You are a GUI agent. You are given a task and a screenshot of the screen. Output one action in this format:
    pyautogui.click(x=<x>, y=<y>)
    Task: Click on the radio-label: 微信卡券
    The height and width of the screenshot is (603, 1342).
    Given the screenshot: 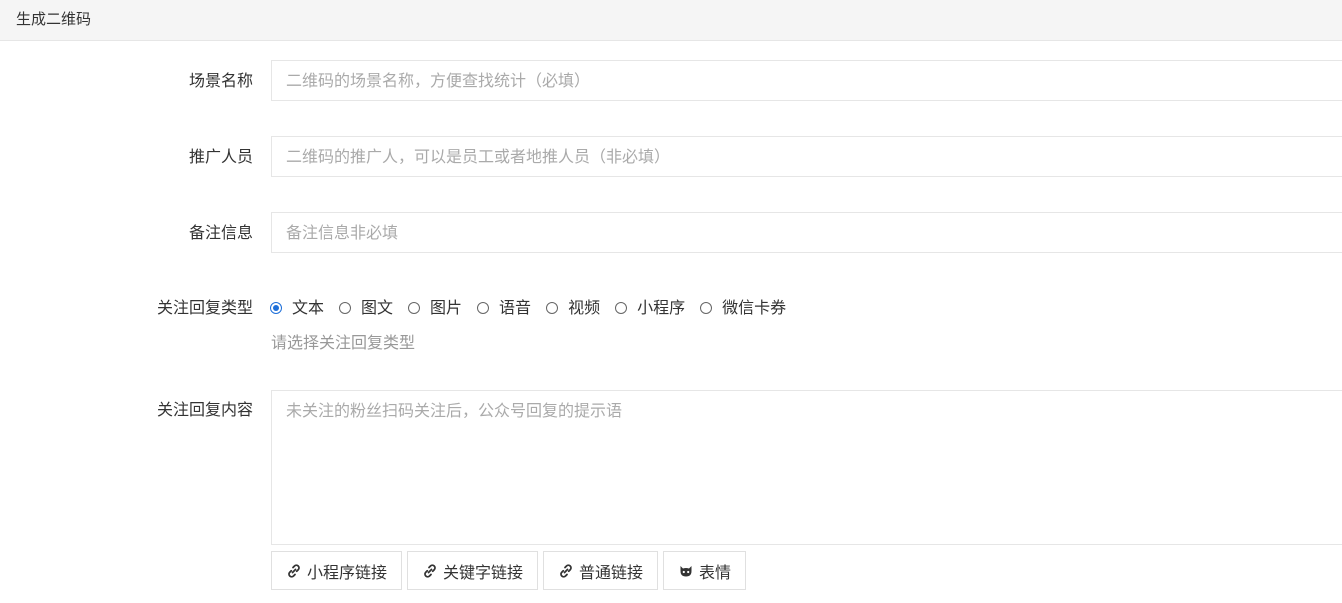 What is the action you would take?
    pyautogui.click(x=754, y=307)
    